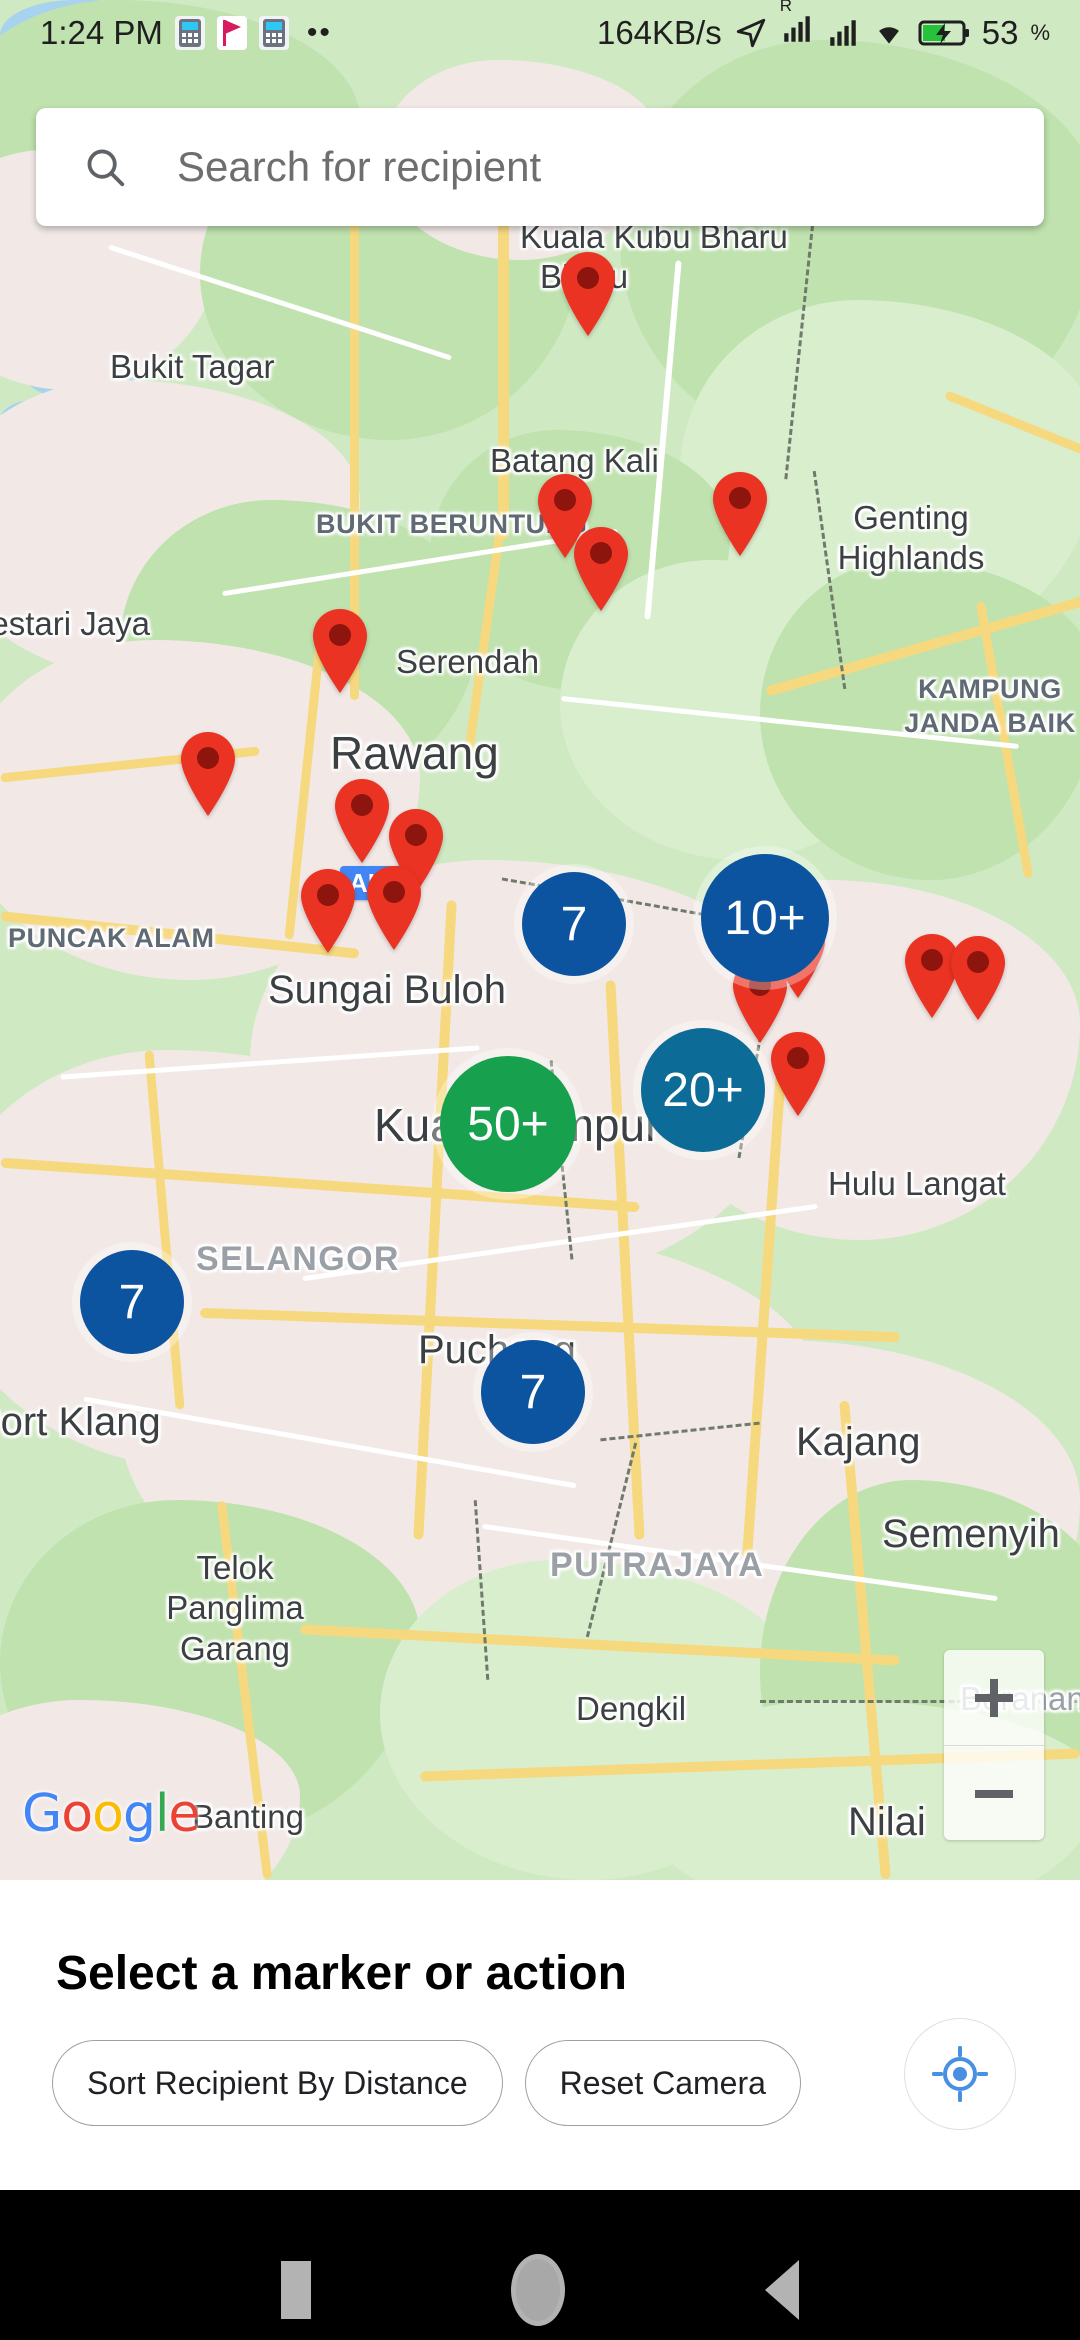 This screenshot has width=1080, height=2340. Describe the element at coordinates (101, 32) in the screenshot. I see `status-bar-clock: 1:24 PM` at that location.